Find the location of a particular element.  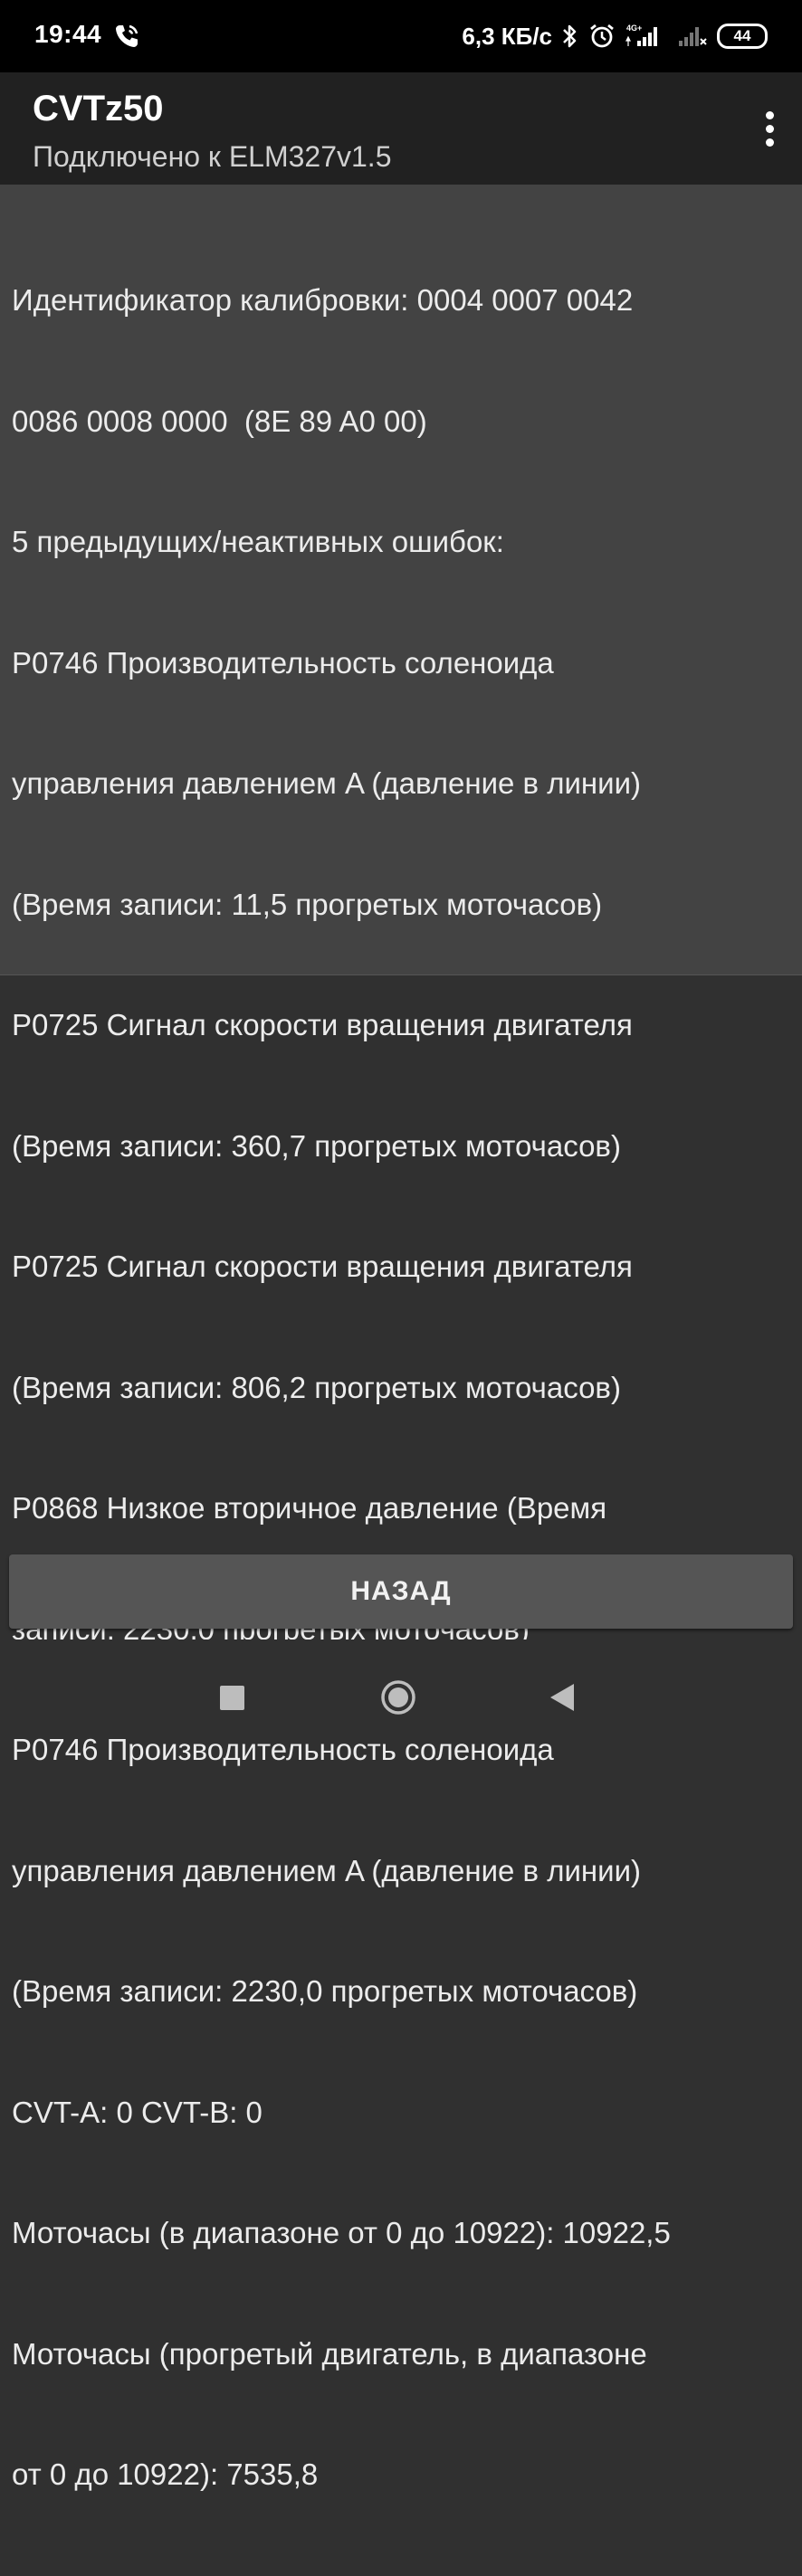

status-time: 19:44 is located at coordinates (68, 34).